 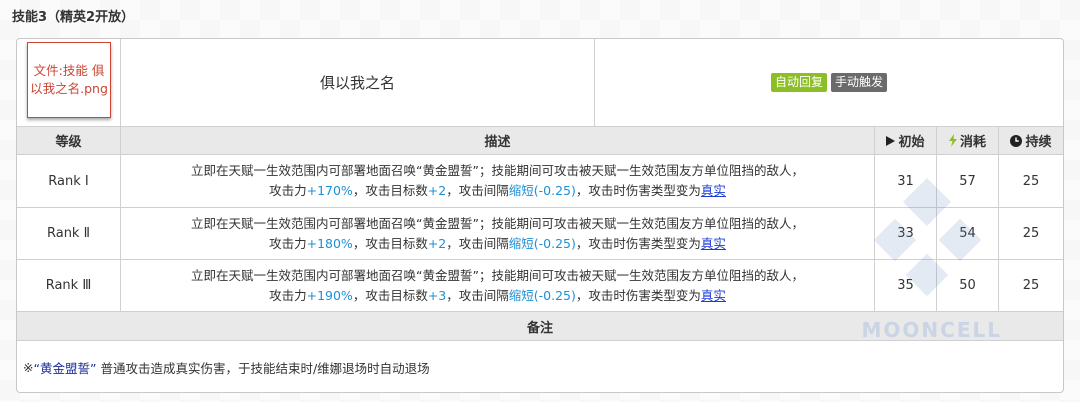 I want to click on note-text: 普通攻击造成真实伤害，于技能结束时/维娜退场时自动退场, so click(x=265, y=368).